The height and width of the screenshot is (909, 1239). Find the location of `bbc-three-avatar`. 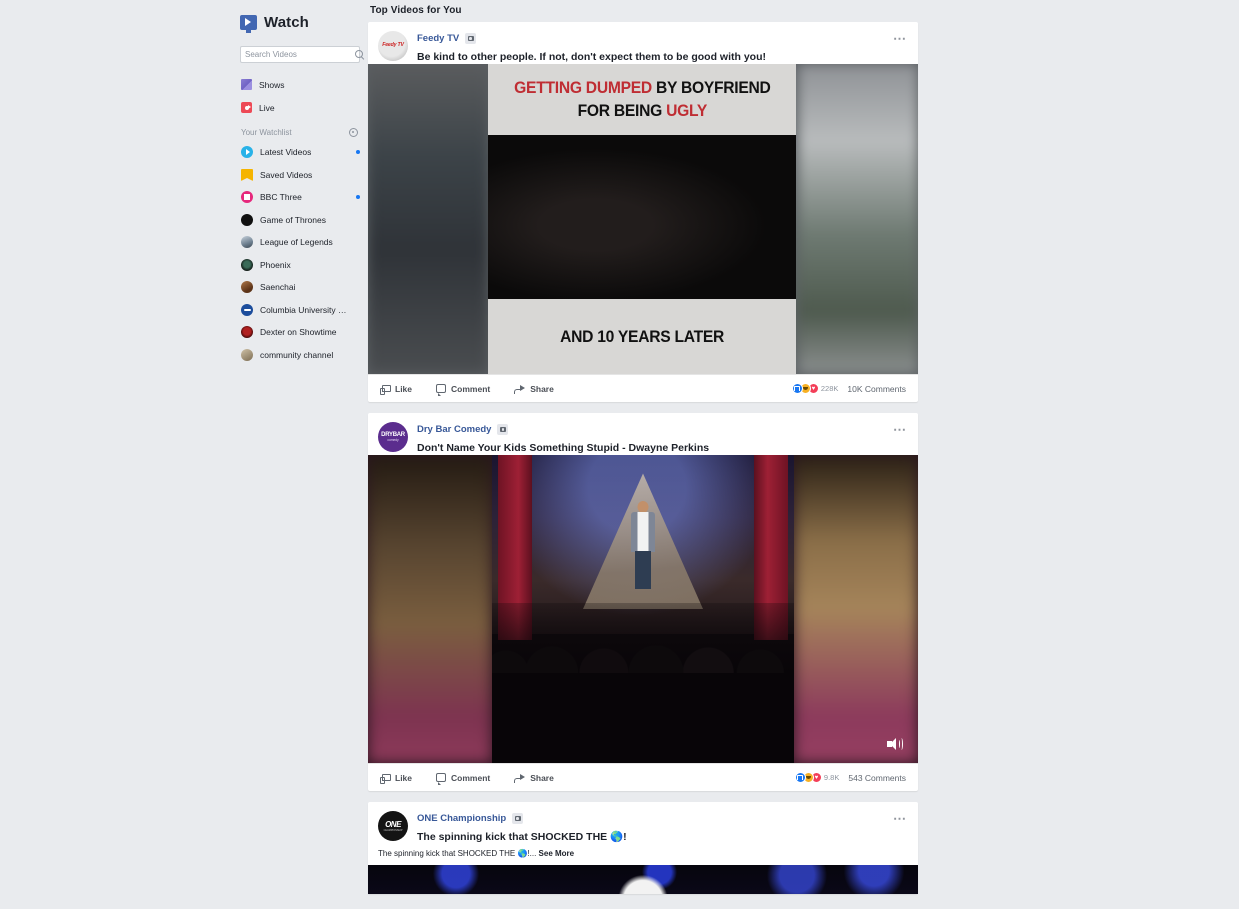

bbc-three-avatar is located at coordinates (247, 197).